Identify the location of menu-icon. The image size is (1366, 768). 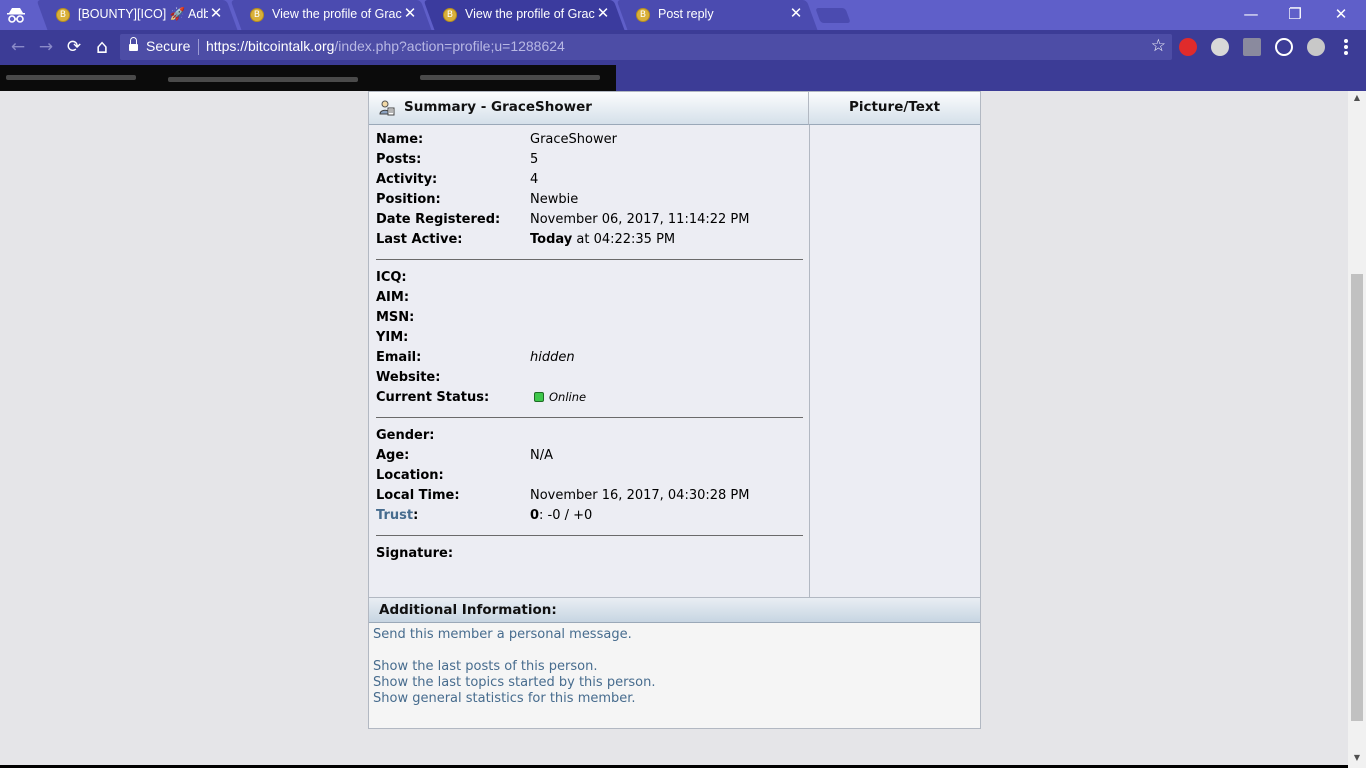
(1346, 47).